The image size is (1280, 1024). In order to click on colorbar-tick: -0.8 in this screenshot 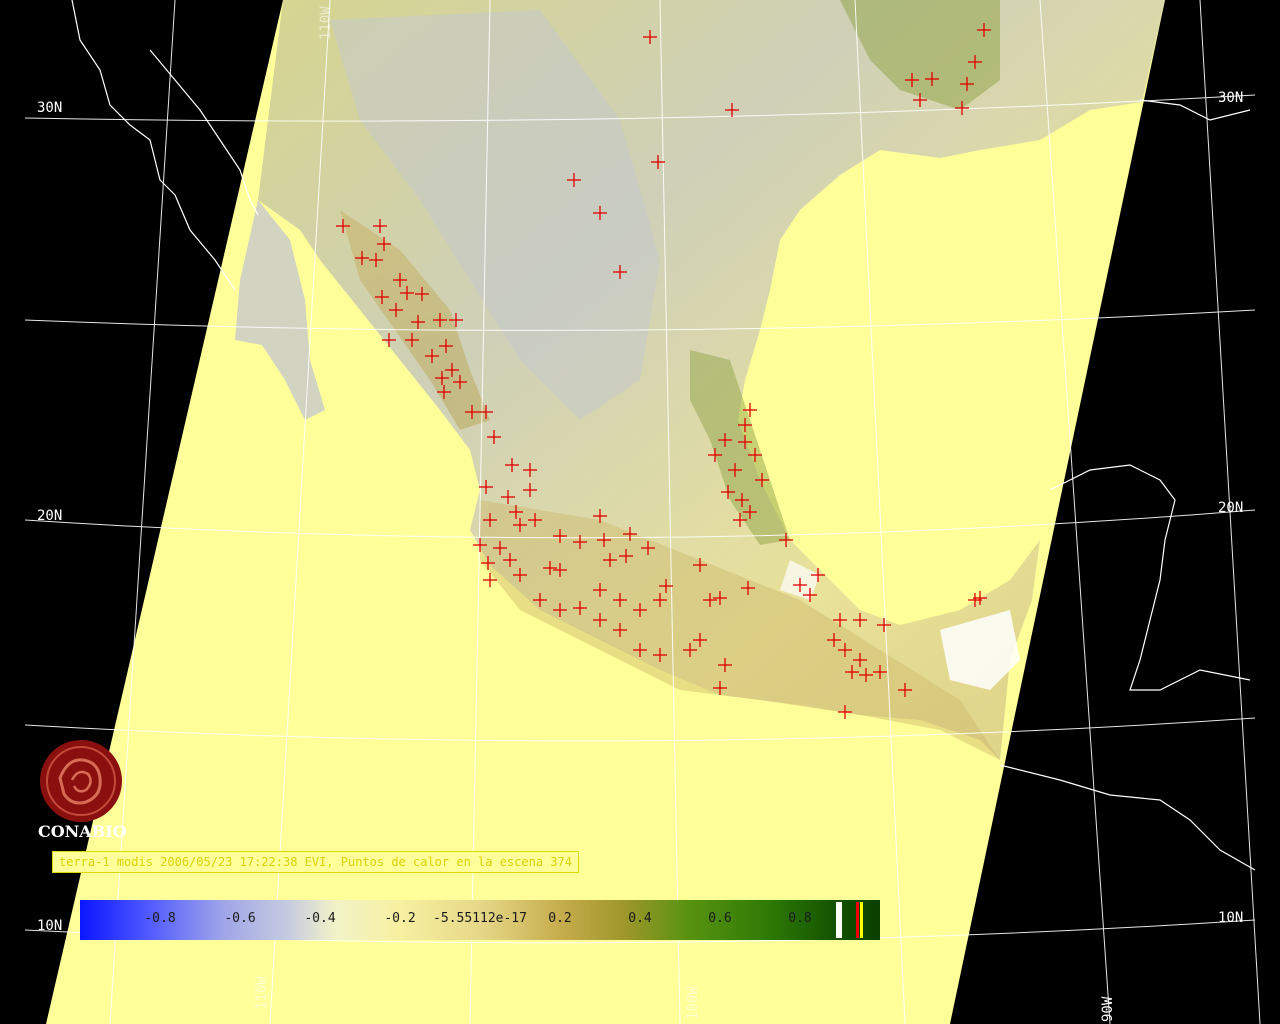, I will do `click(160, 918)`.